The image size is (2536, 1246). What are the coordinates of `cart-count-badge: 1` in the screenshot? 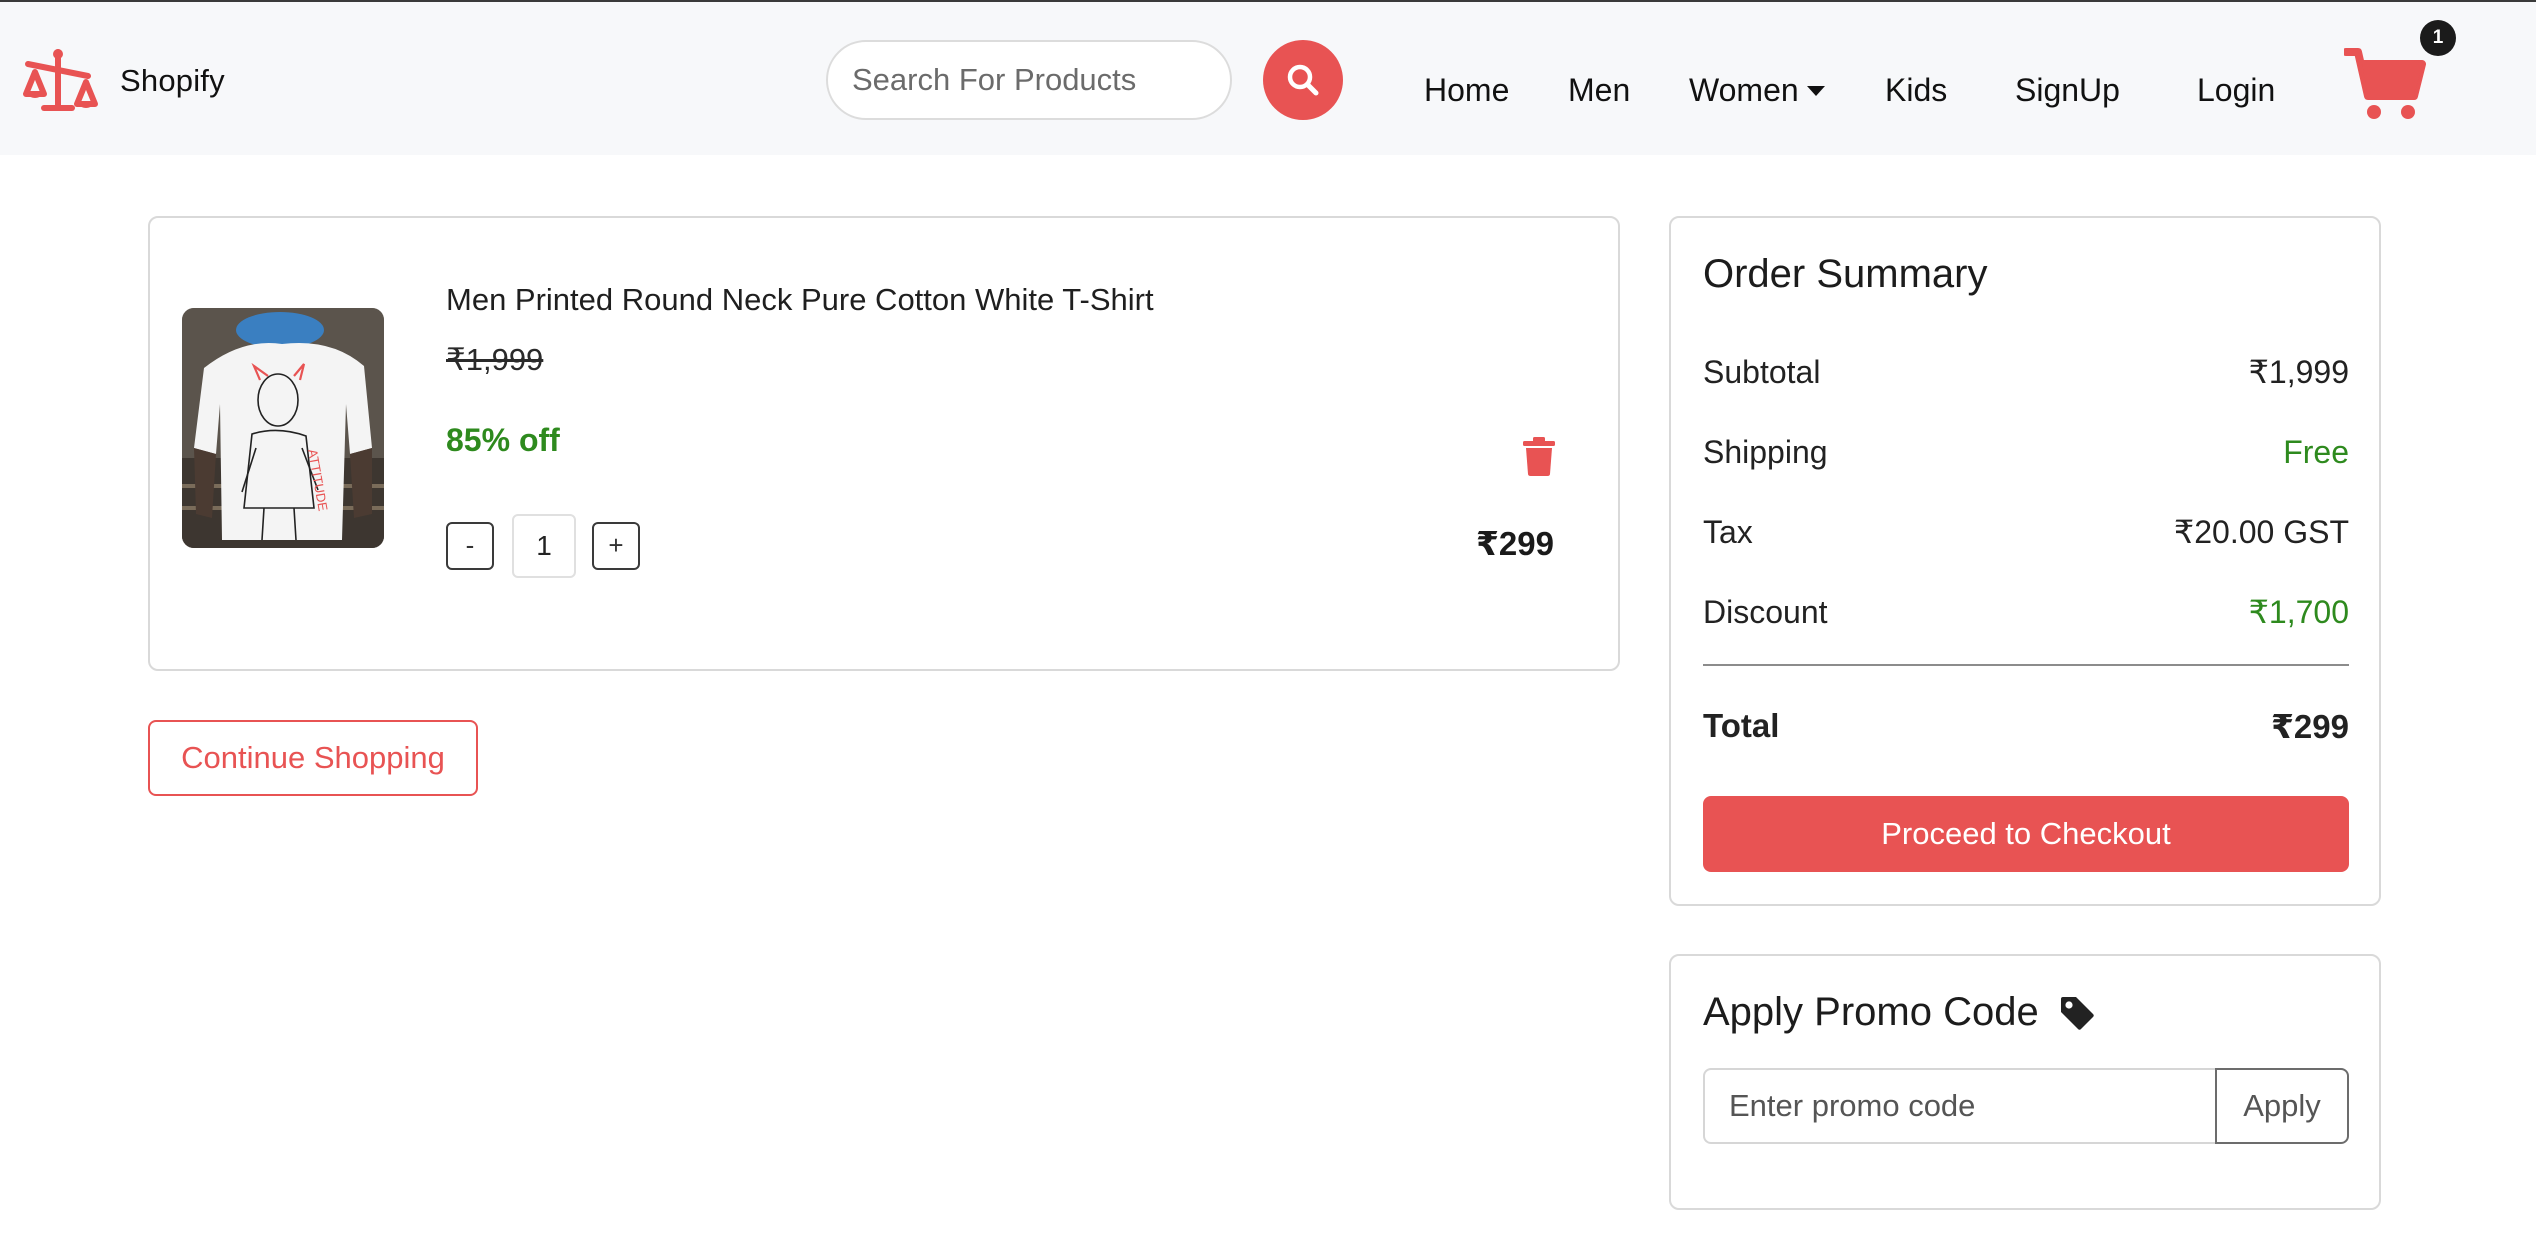 It's located at (2438, 38).